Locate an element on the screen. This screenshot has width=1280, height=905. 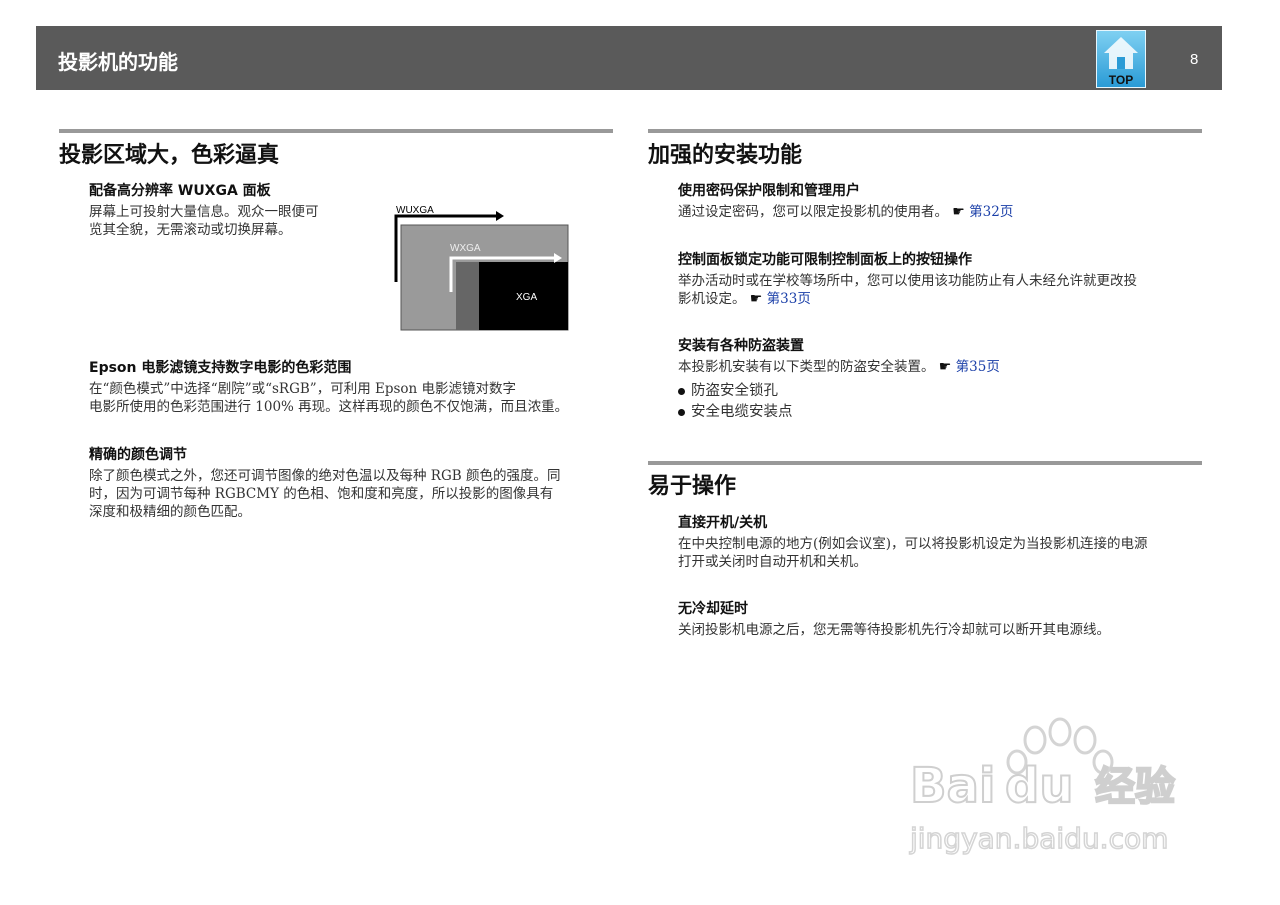
house-icon is located at coordinates (1121, 53).